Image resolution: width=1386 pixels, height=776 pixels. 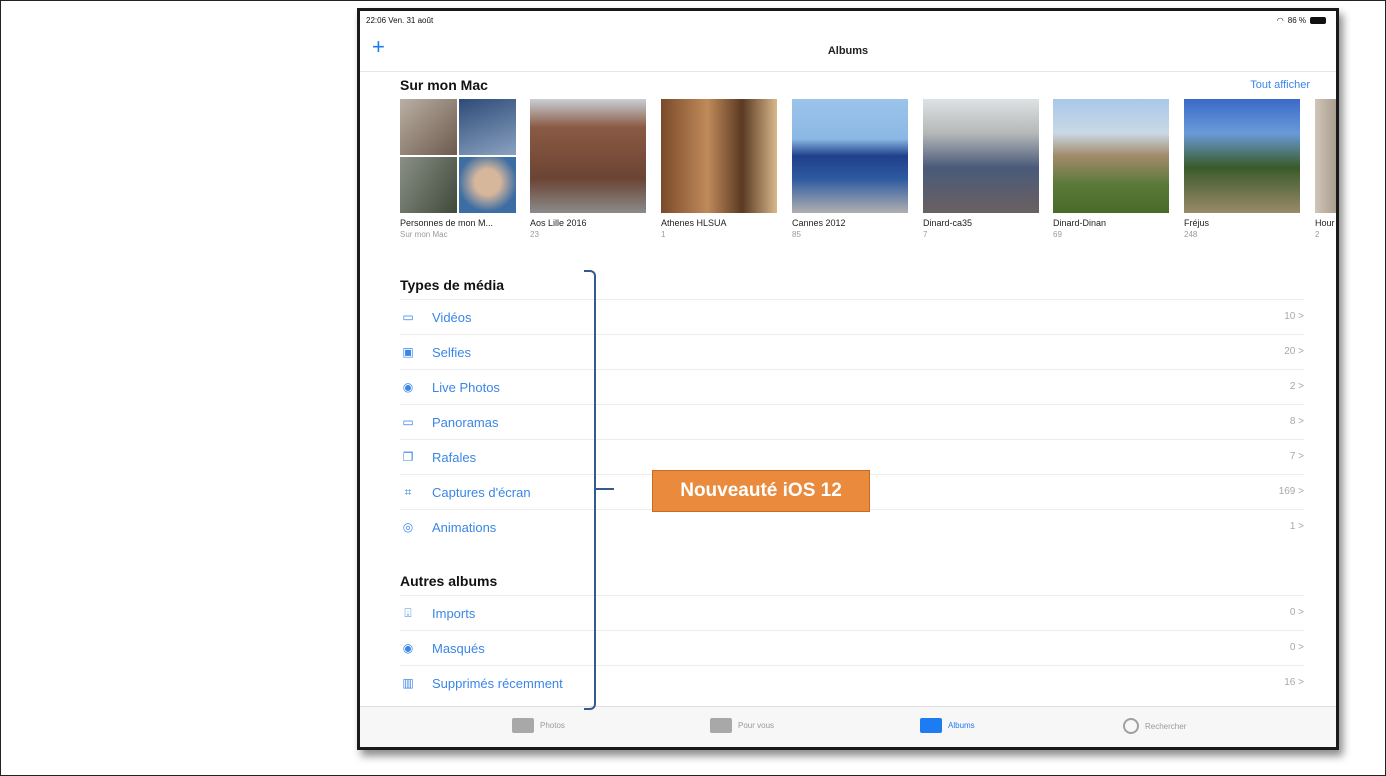 What do you see at coordinates (852, 421) in the screenshot?
I see `list-item-panoramas: ▭ Panoramas 8 >` at bounding box center [852, 421].